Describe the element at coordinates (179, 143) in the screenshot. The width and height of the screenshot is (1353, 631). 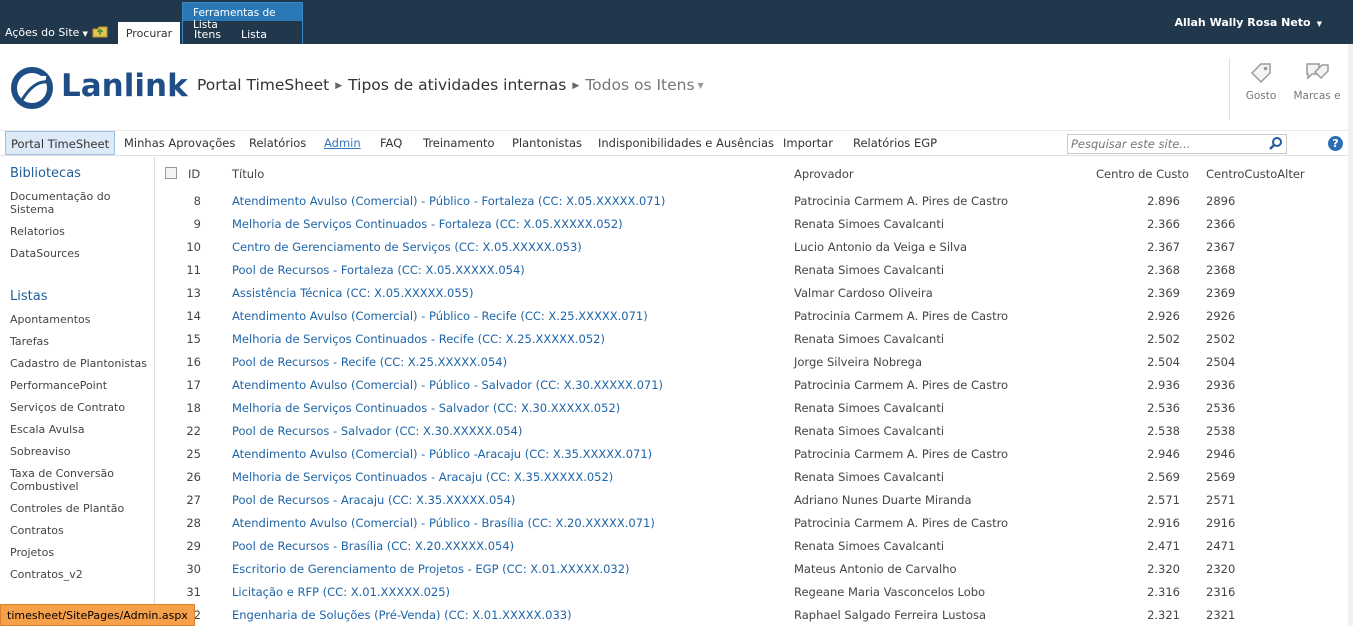
I see `nav-minhas-aprovacoes: Minhas Aprovações` at that location.